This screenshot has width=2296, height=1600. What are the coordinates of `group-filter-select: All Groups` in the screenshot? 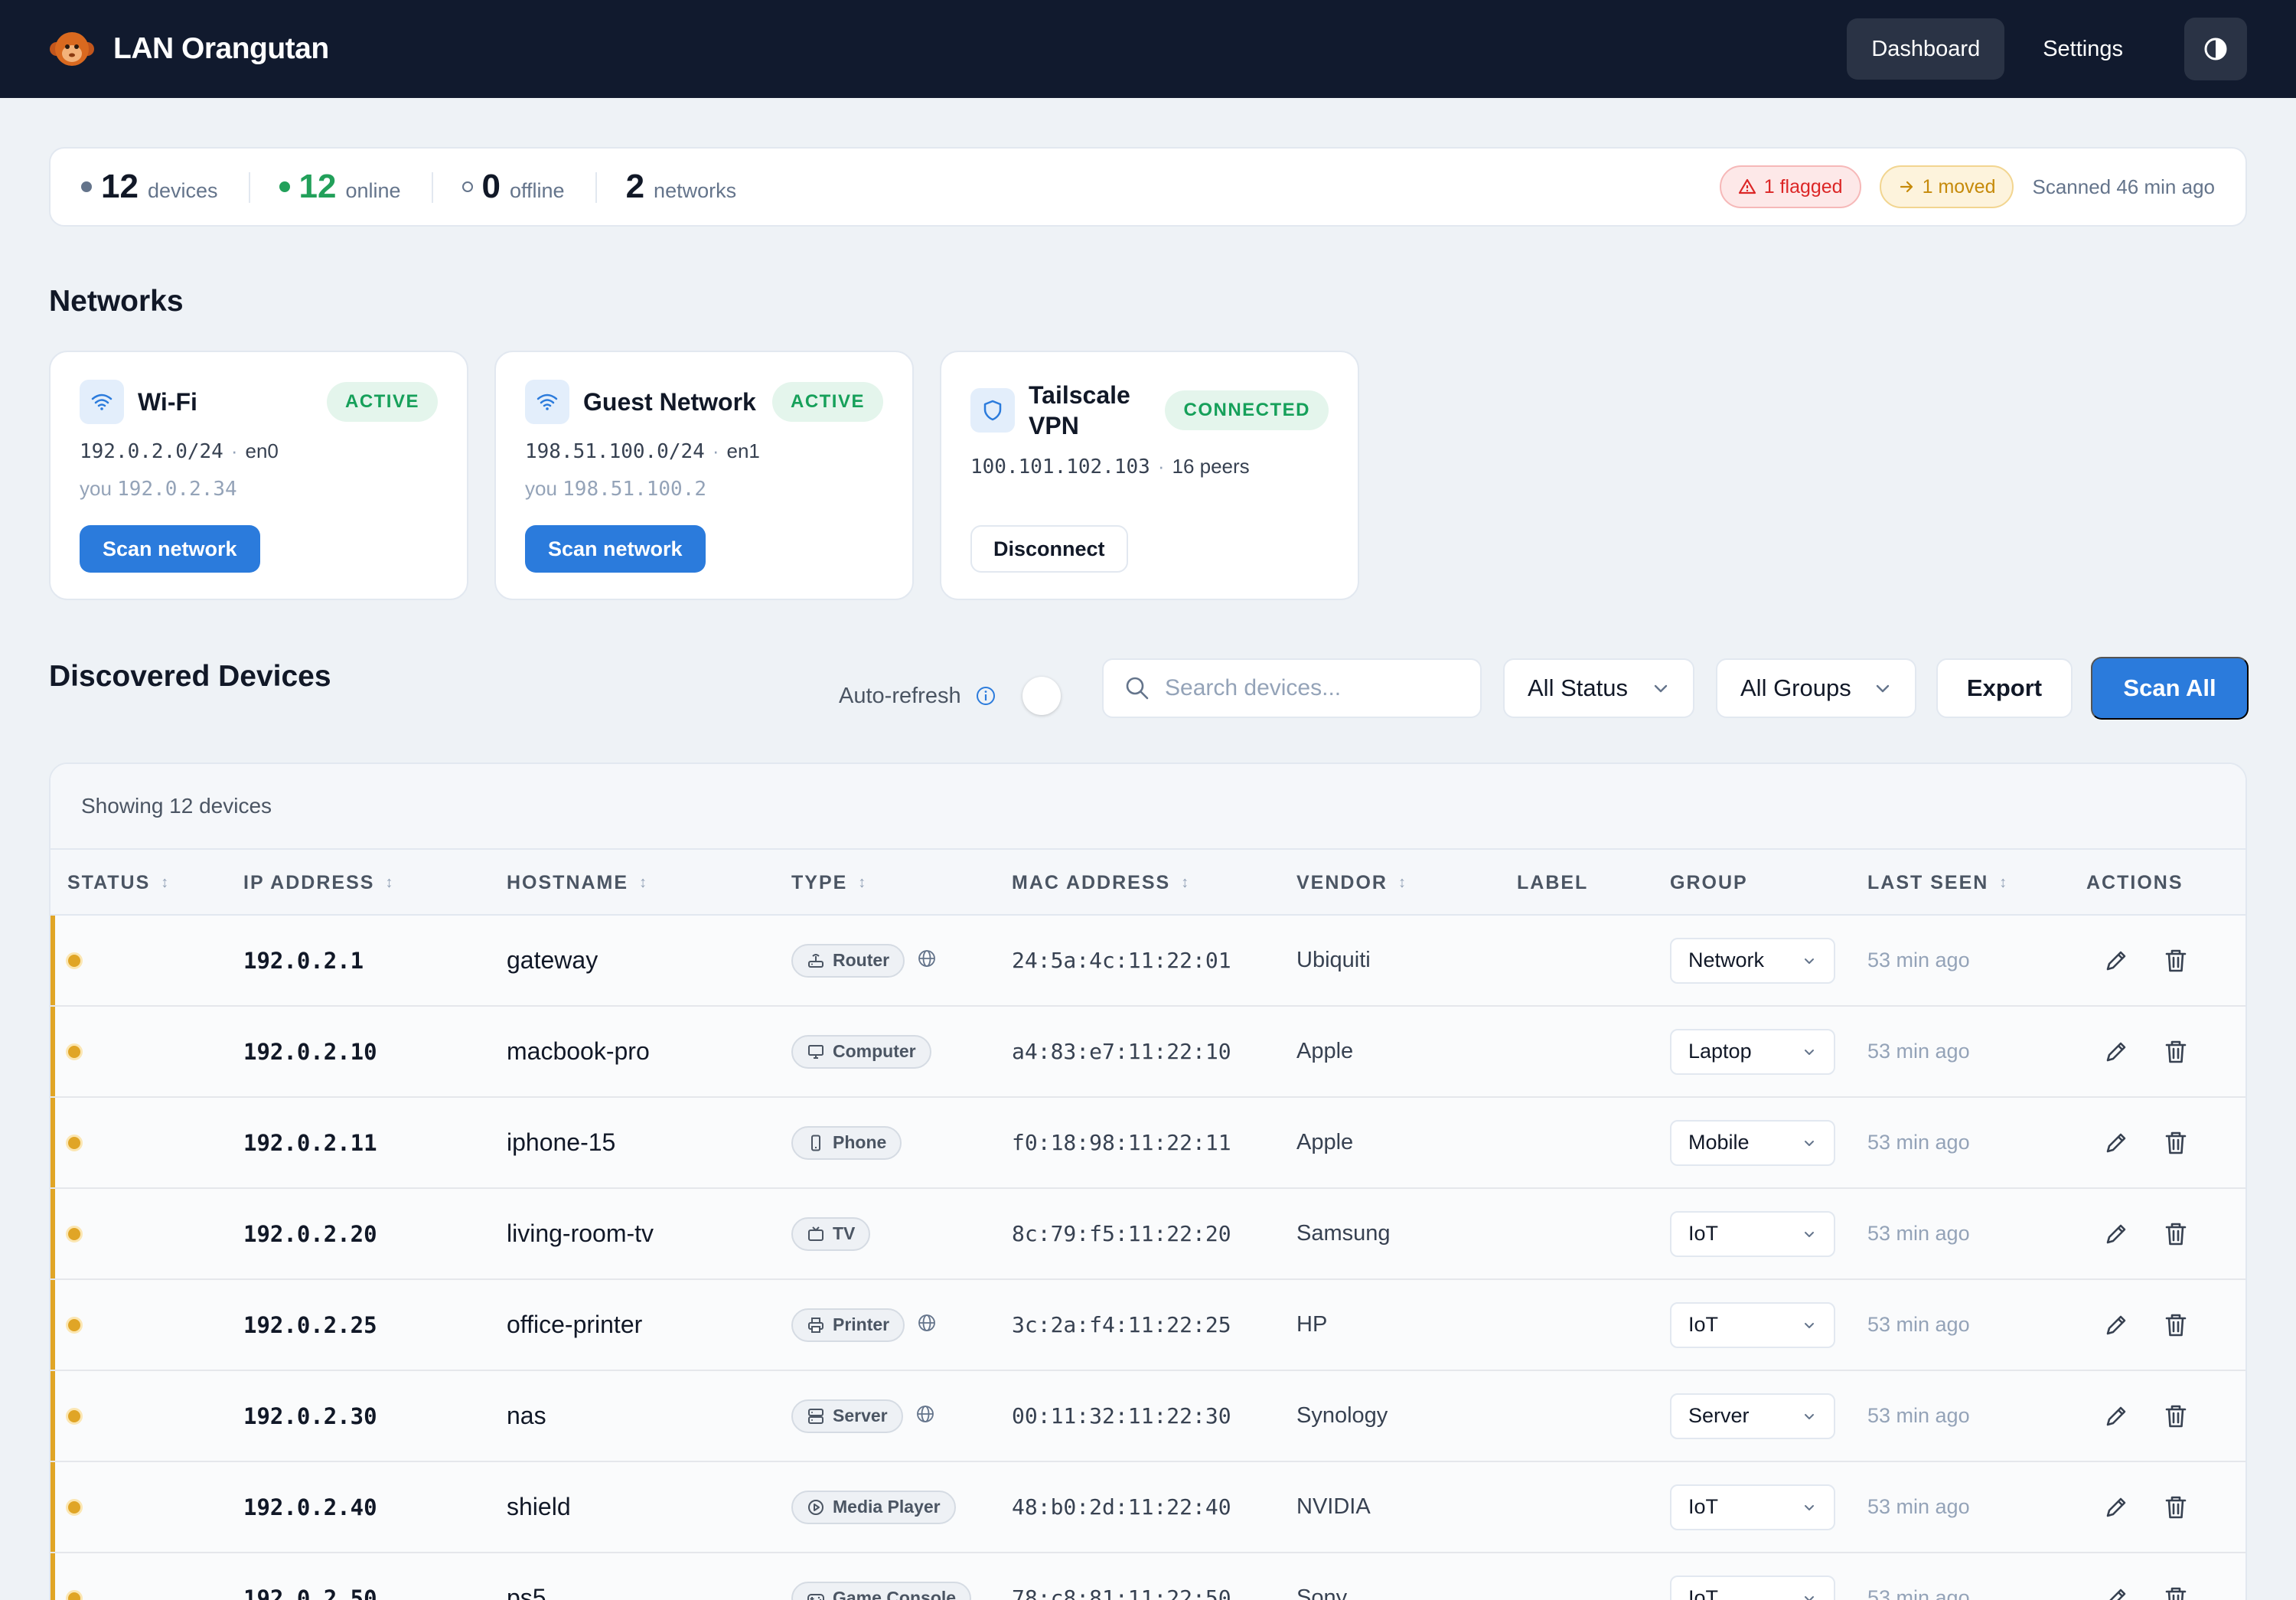 It's located at (1816, 688).